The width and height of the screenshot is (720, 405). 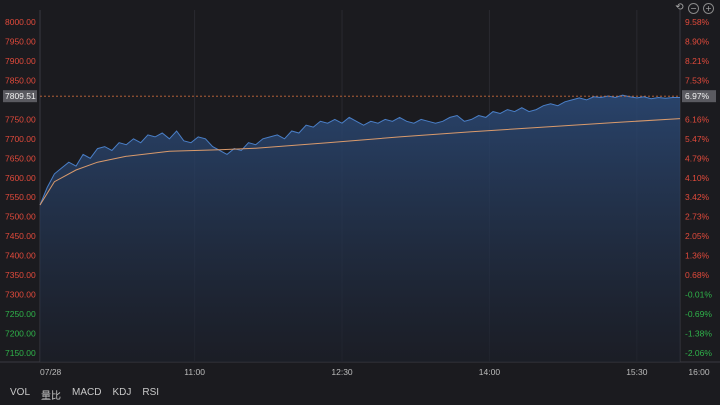 I want to click on pct-tick-label: 0.68%, so click(x=697, y=275).